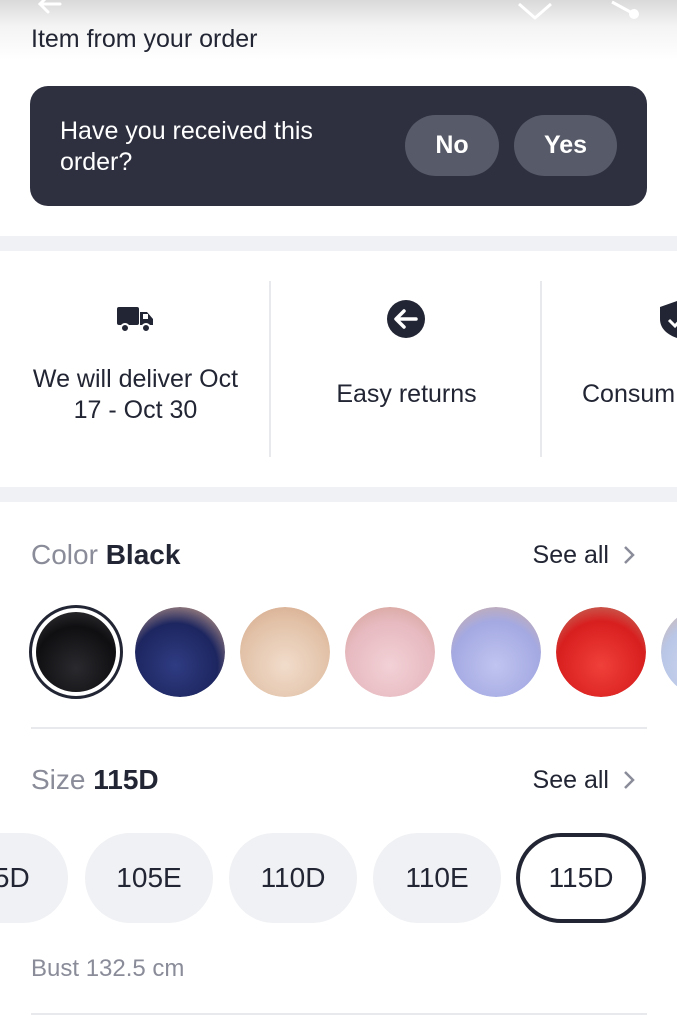  What do you see at coordinates (609, 369) in the screenshot?
I see `feature-consumer: Consum` at bounding box center [609, 369].